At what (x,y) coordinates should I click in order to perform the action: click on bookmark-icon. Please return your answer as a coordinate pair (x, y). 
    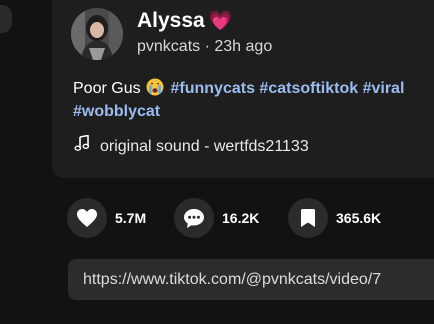
    Looking at the image, I should click on (308, 218).